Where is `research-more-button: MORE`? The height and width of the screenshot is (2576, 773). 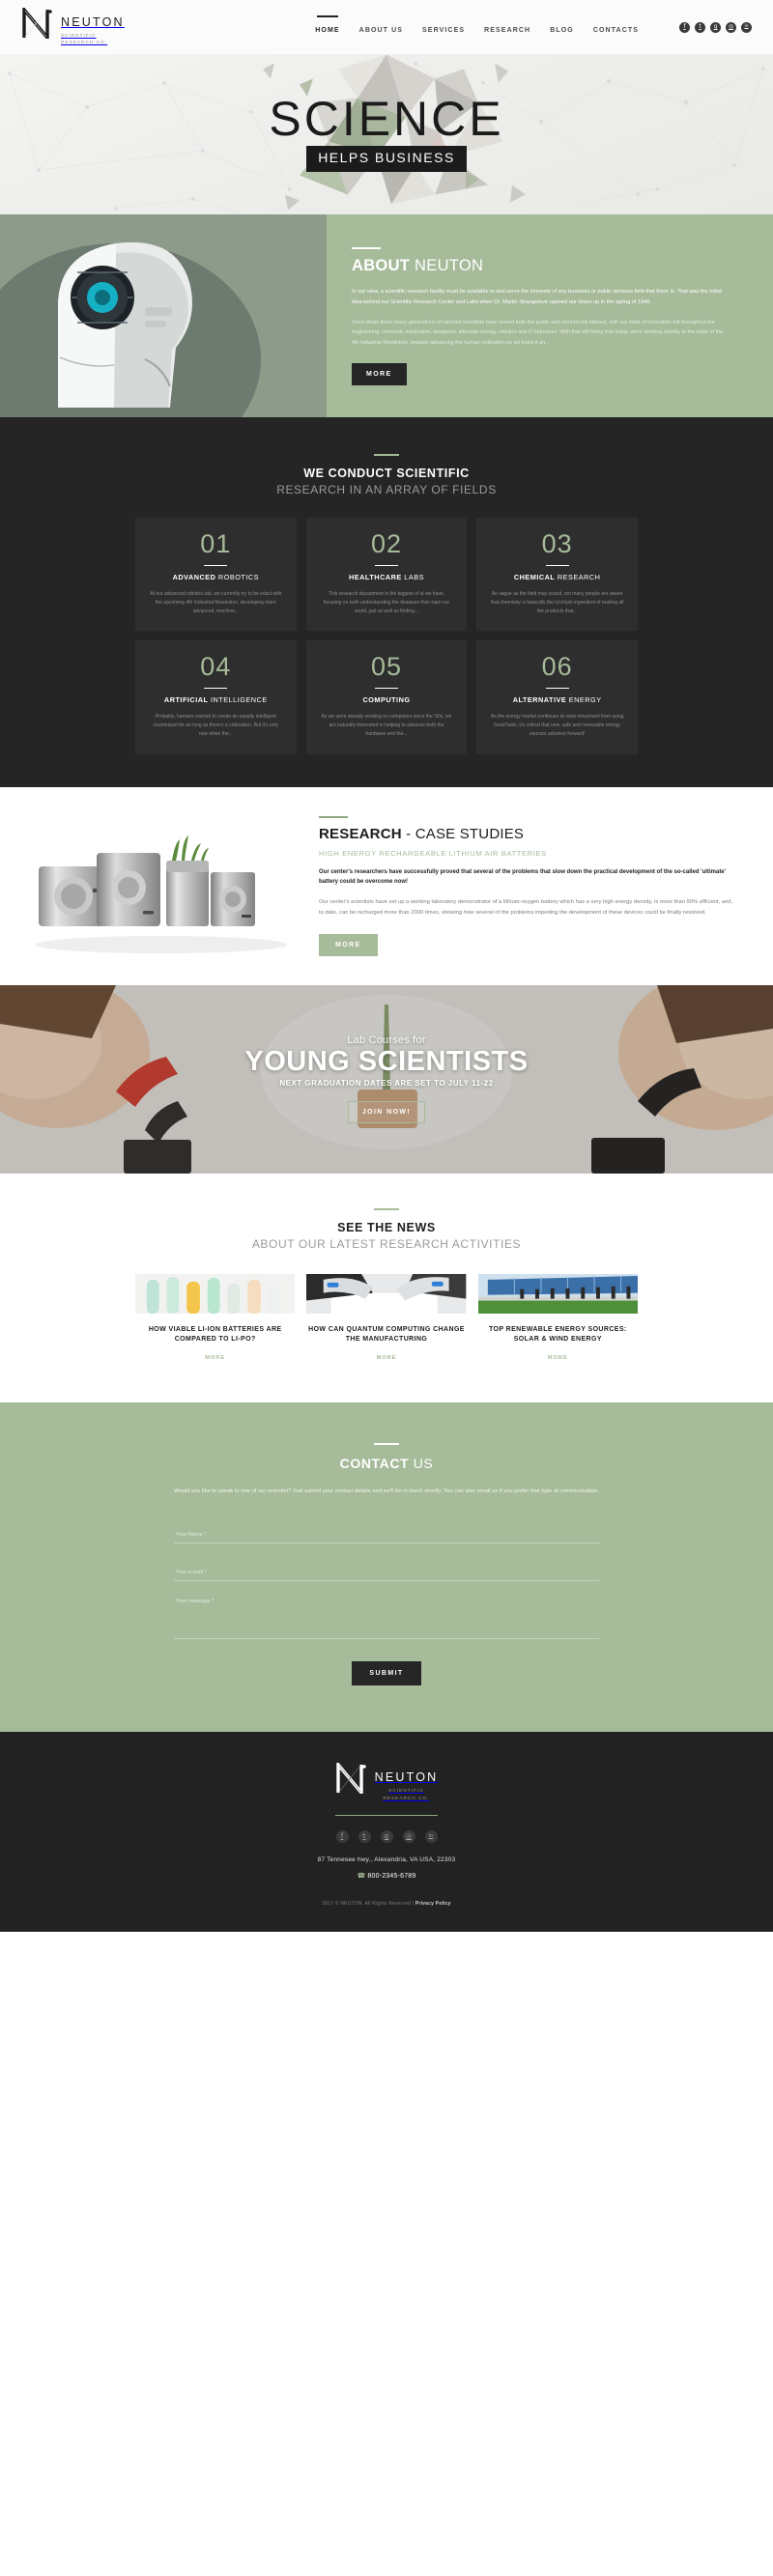
research-more-button: MORE is located at coordinates (348, 944).